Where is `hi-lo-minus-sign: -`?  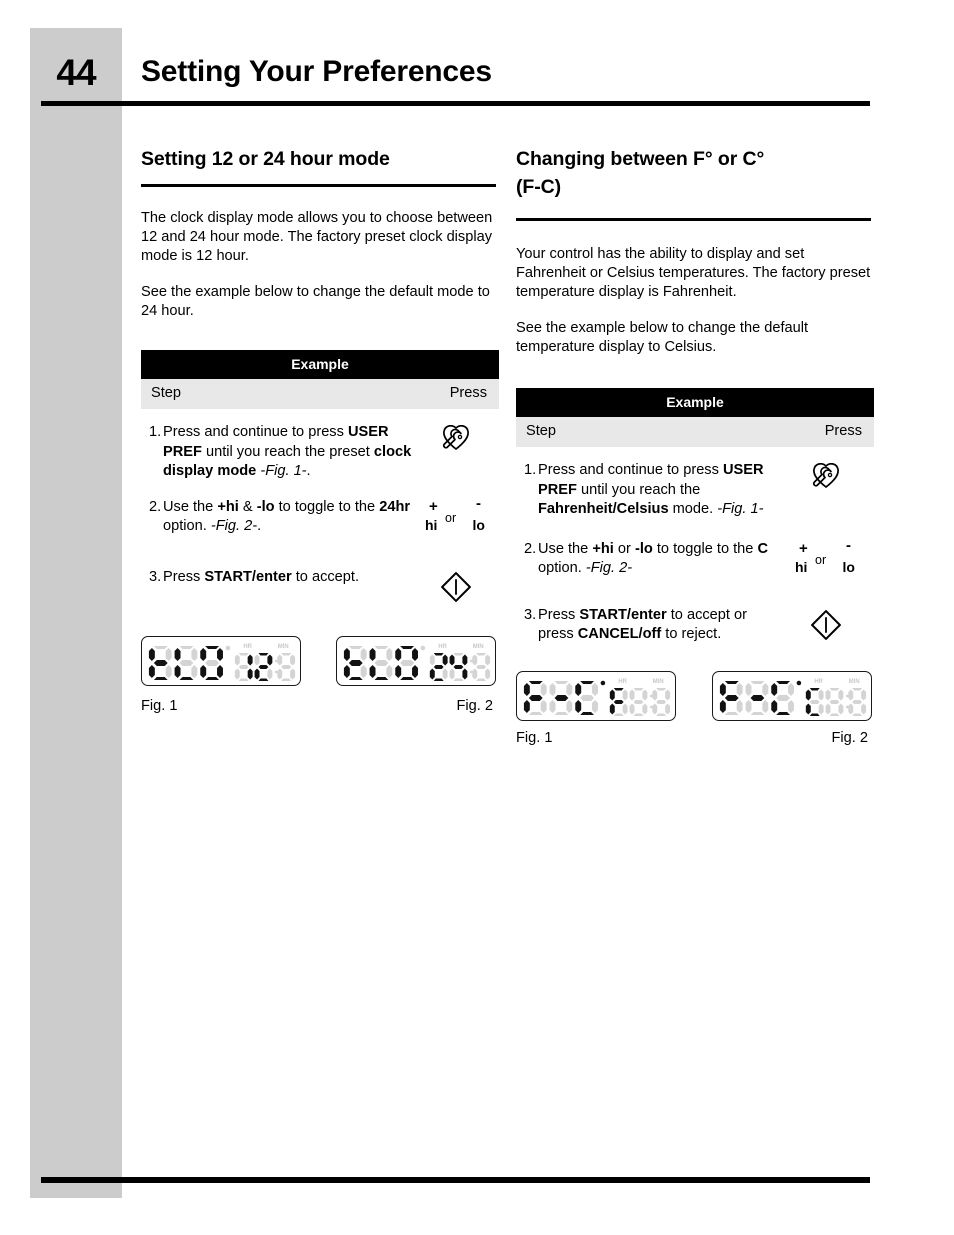
hi-lo-minus-sign: - is located at coordinates (848, 545).